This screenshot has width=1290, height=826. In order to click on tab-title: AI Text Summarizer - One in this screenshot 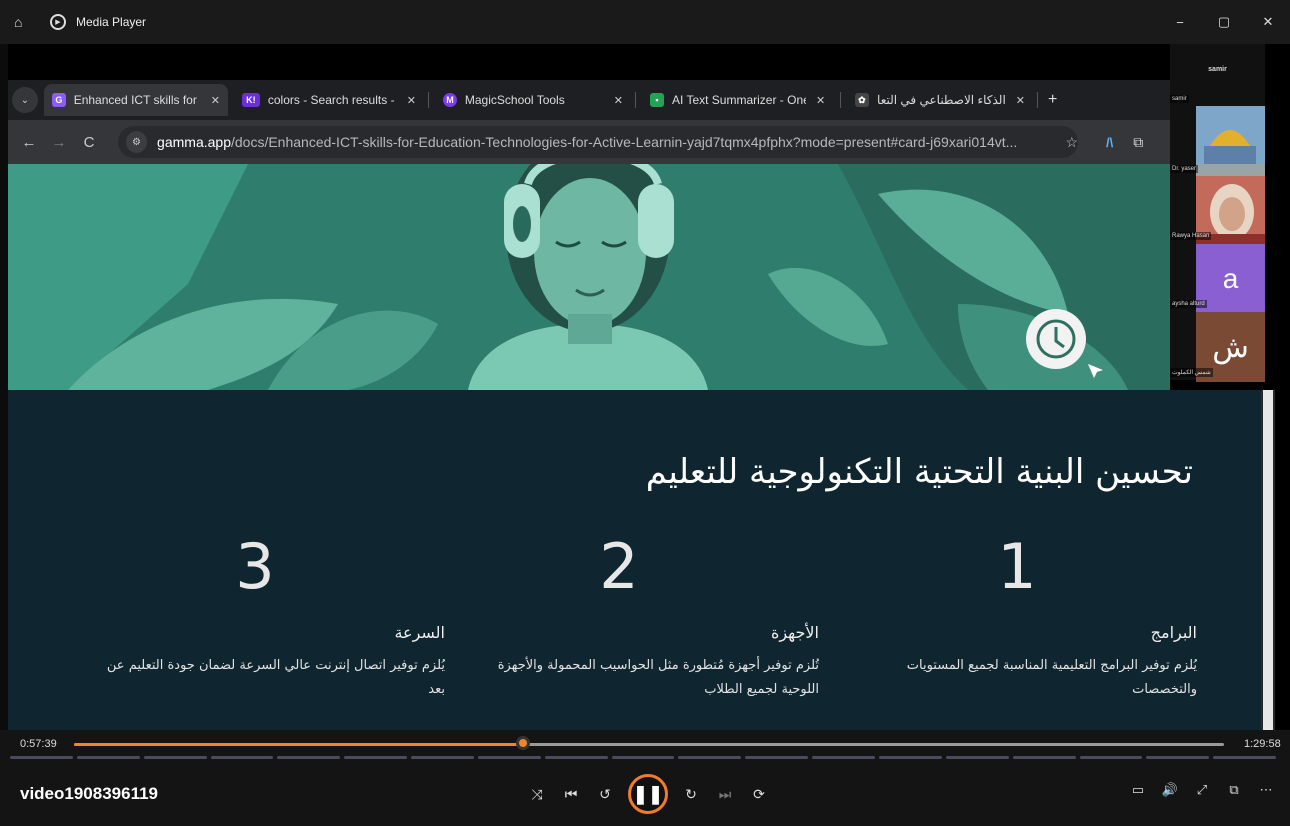, I will do `click(739, 100)`.